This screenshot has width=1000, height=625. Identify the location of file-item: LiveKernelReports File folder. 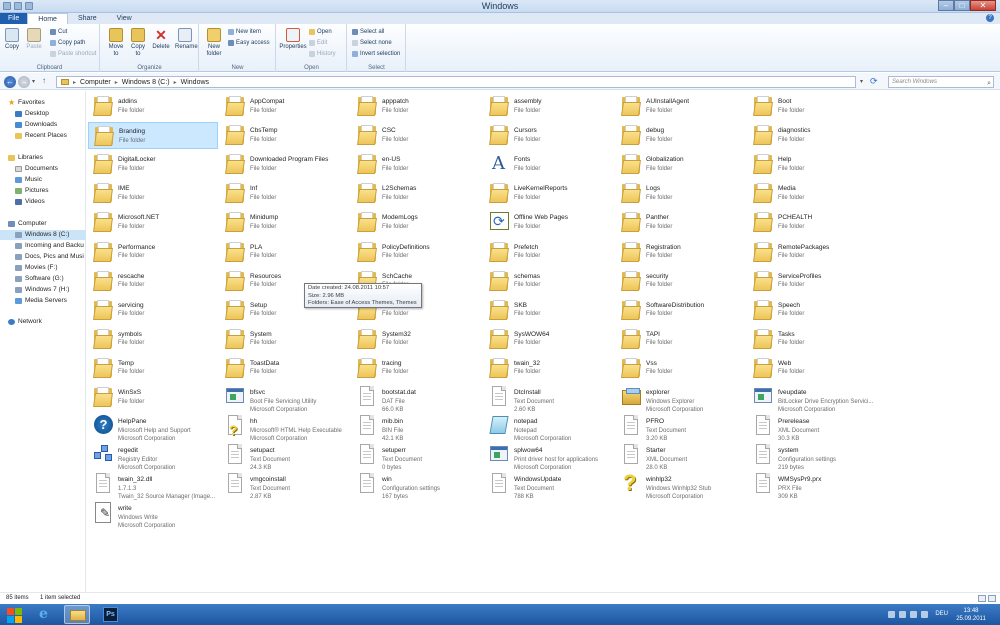
(549, 193).